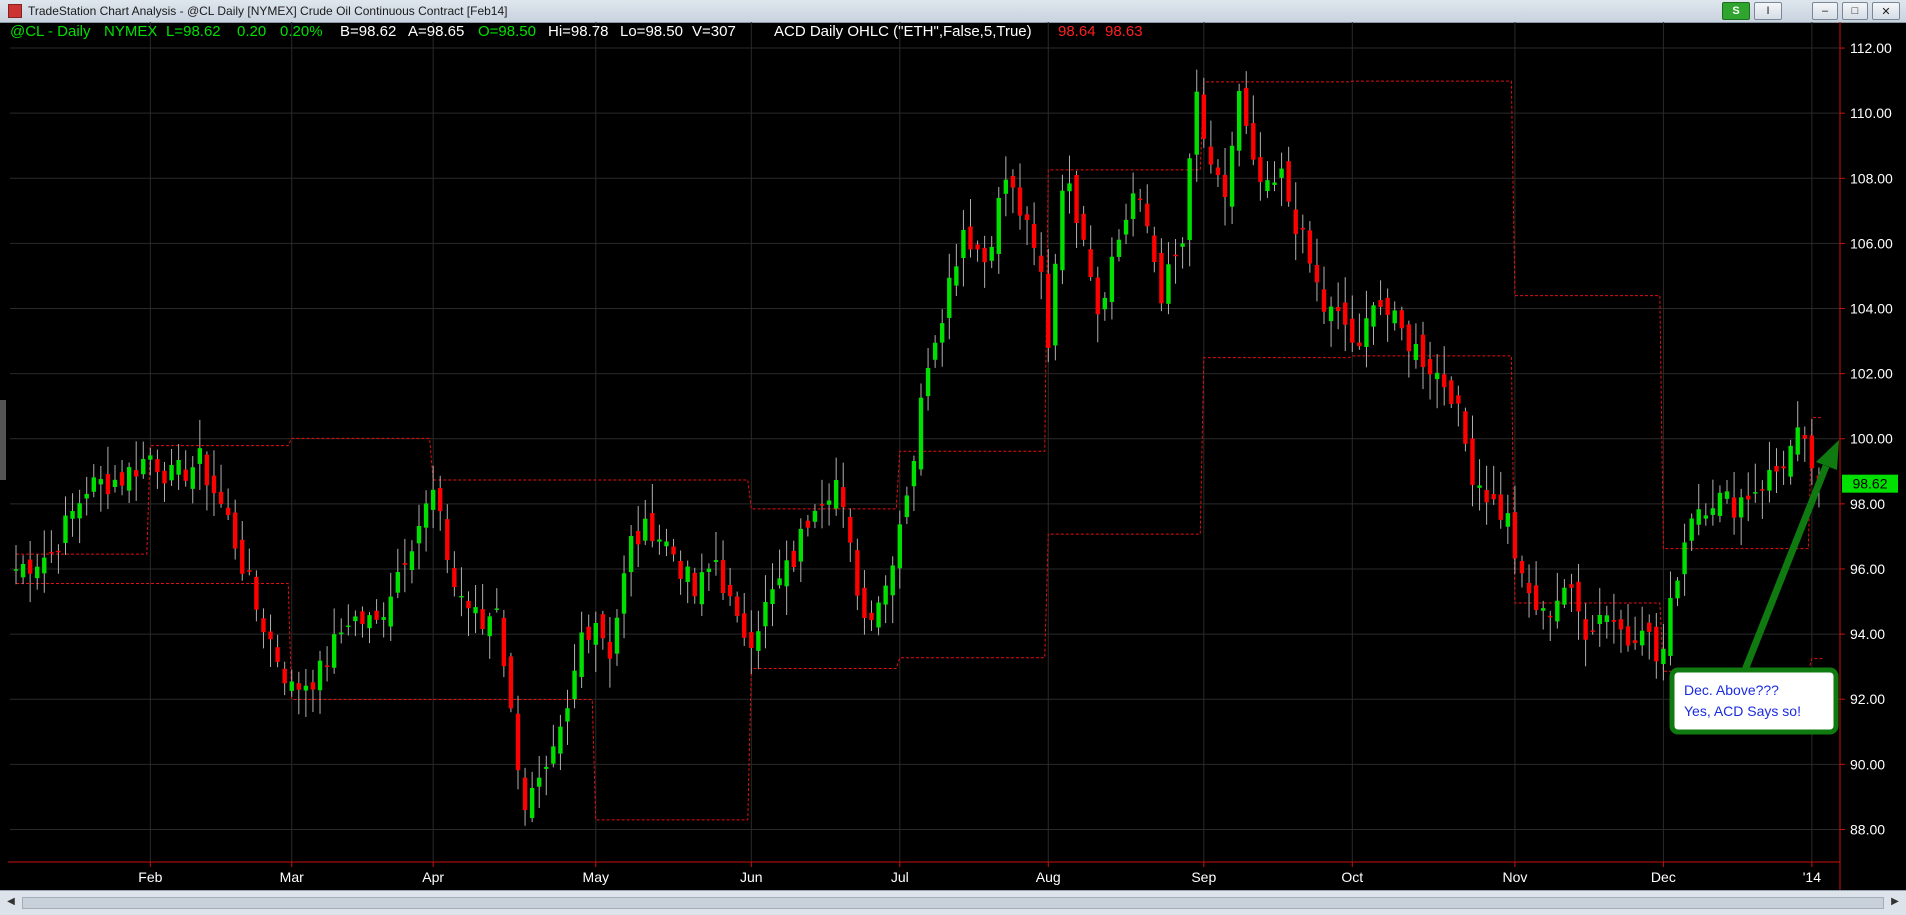 This screenshot has height=915, width=1906. I want to click on panel-resize-grip, so click(3, 440).